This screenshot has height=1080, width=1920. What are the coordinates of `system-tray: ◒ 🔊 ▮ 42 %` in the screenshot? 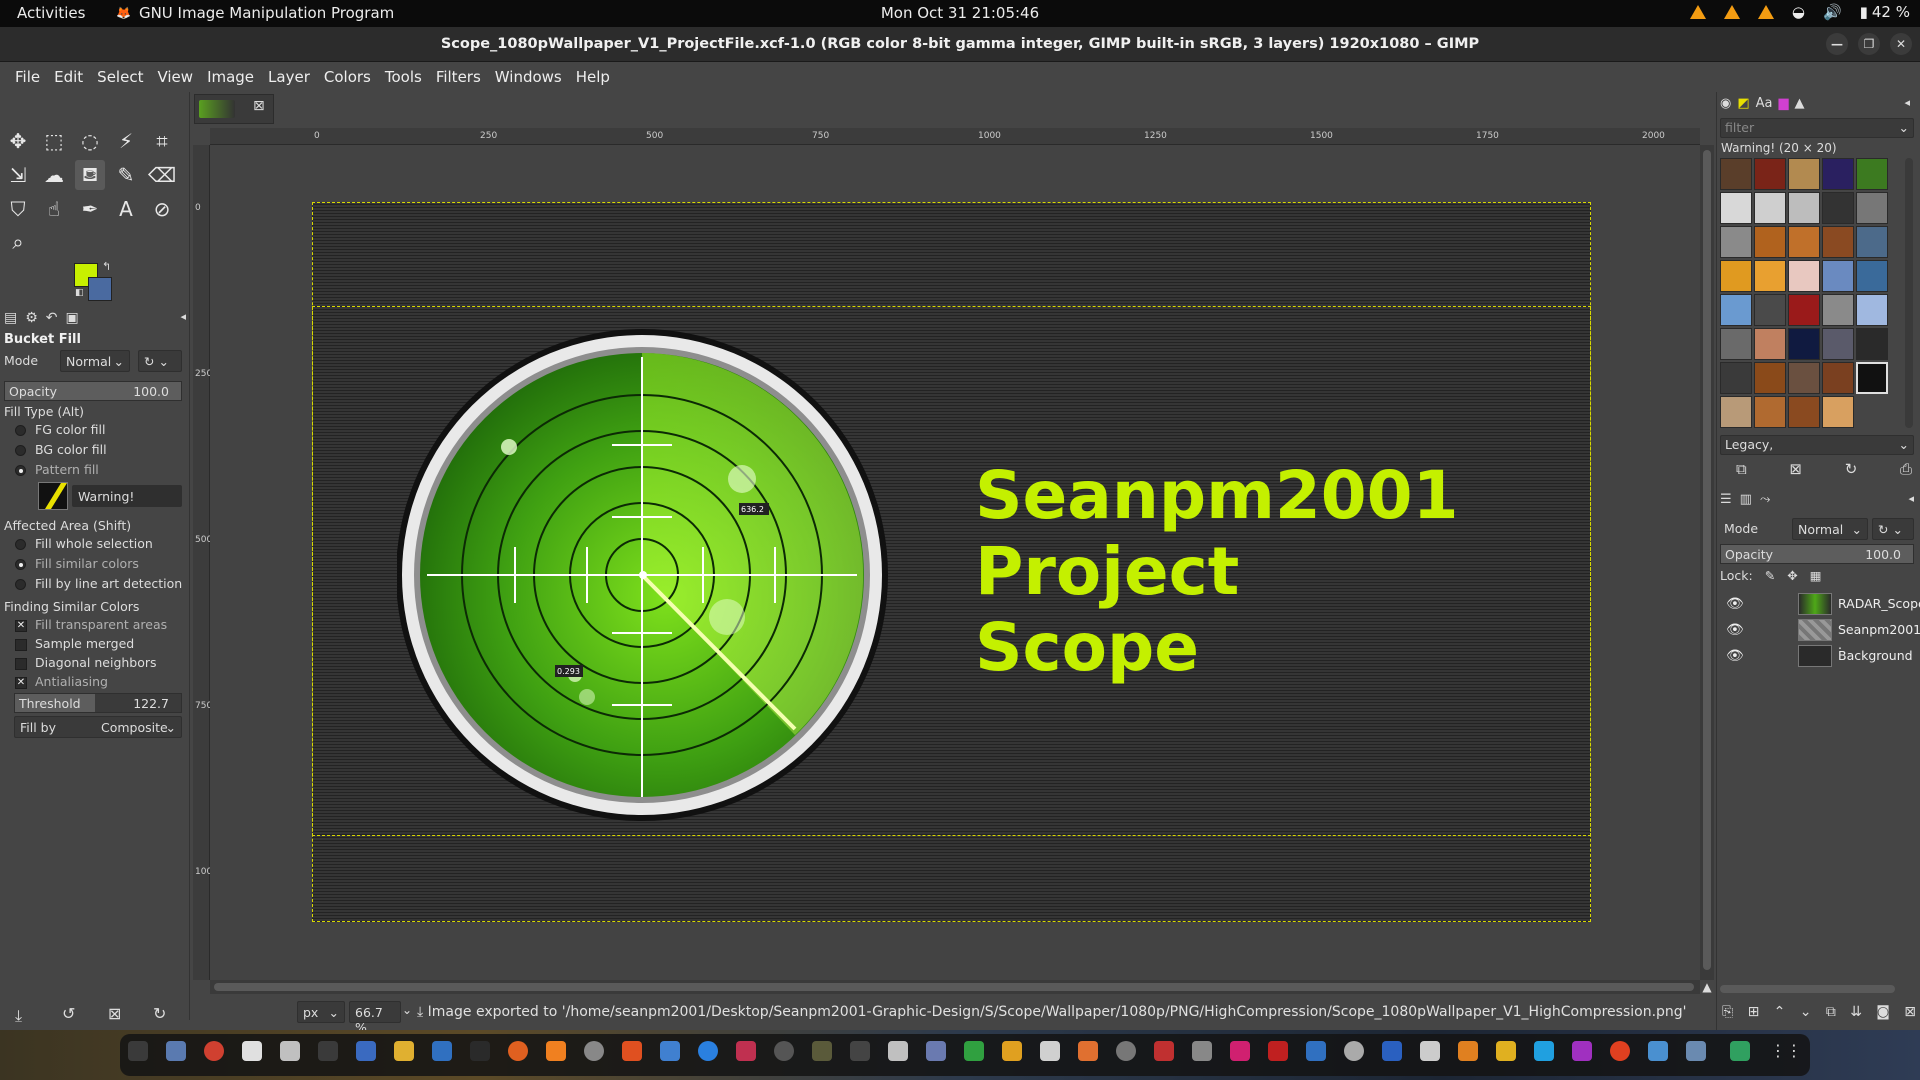 It's located at (1799, 12).